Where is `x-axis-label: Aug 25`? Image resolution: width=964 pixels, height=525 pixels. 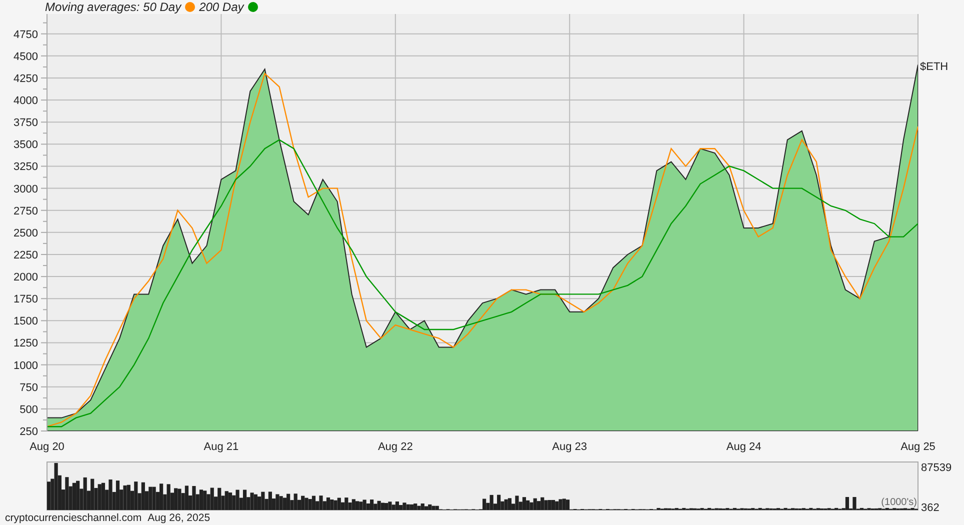 x-axis-label: Aug 25 is located at coordinates (918, 447).